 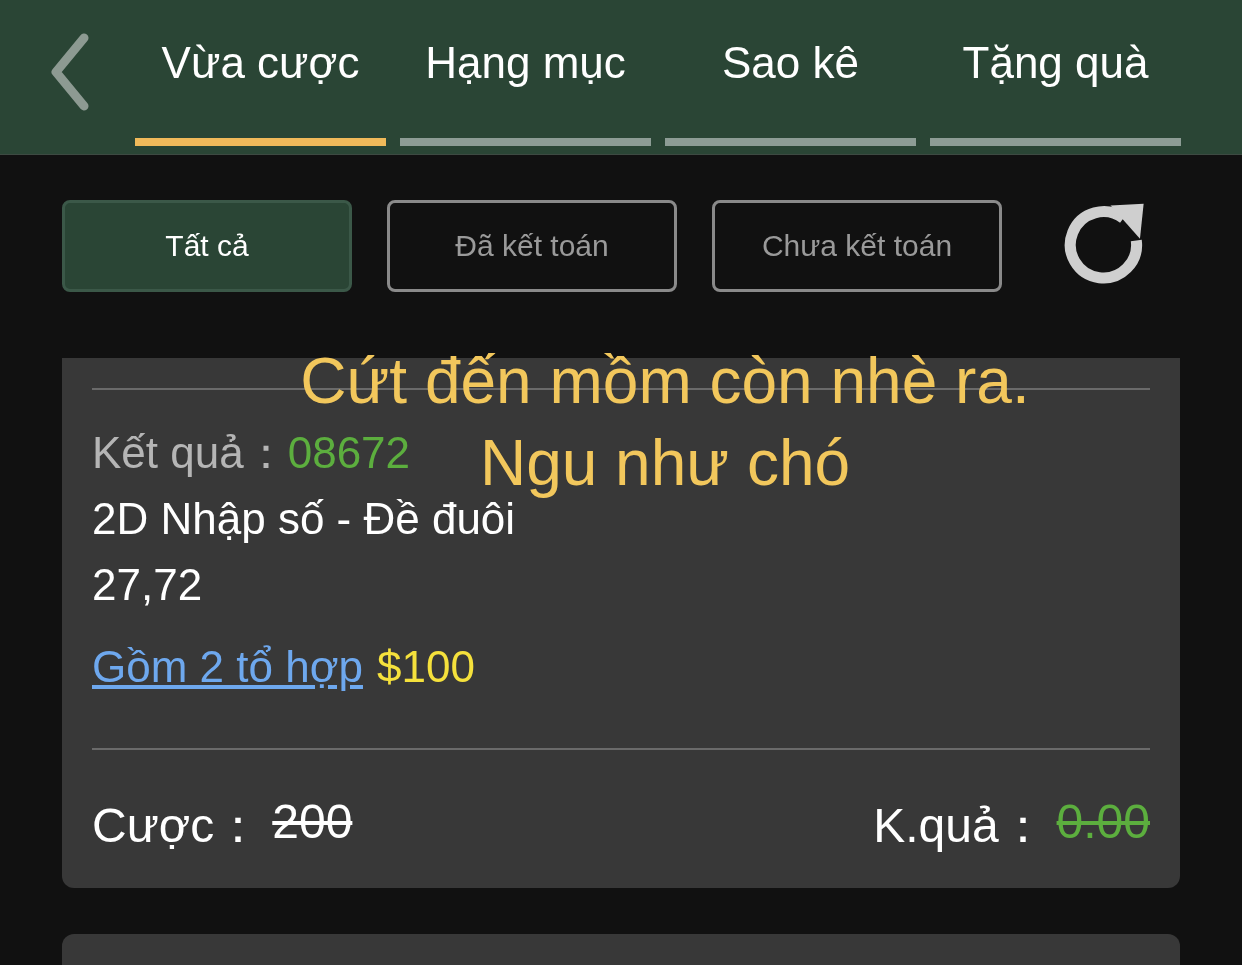 I want to click on result-label: Kết quả：, so click(x=190, y=452).